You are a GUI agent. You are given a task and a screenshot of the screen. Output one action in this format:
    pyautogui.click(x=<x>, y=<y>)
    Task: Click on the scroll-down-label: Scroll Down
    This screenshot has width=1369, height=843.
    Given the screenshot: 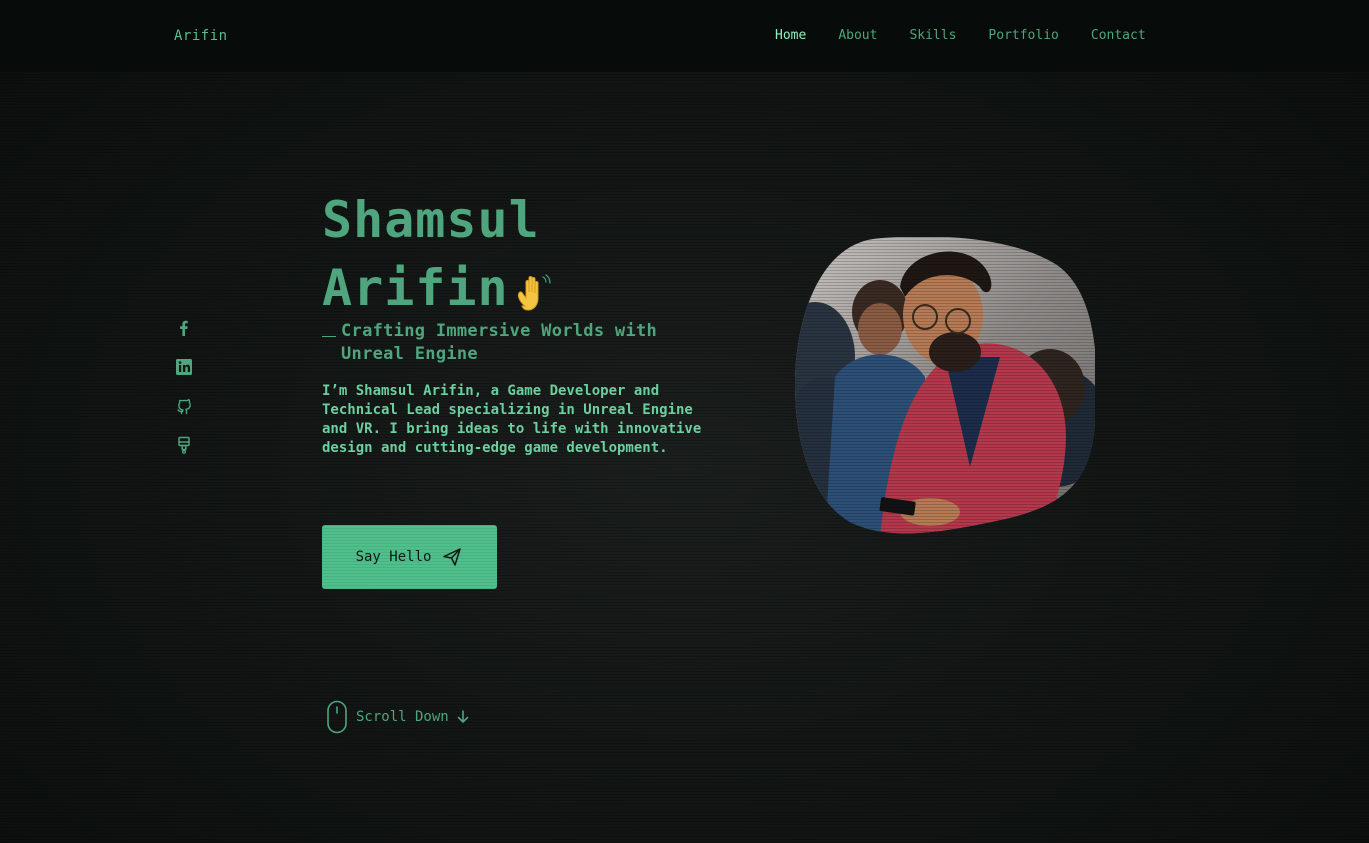 What is the action you would take?
    pyautogui.click(x=402, y=717)
    